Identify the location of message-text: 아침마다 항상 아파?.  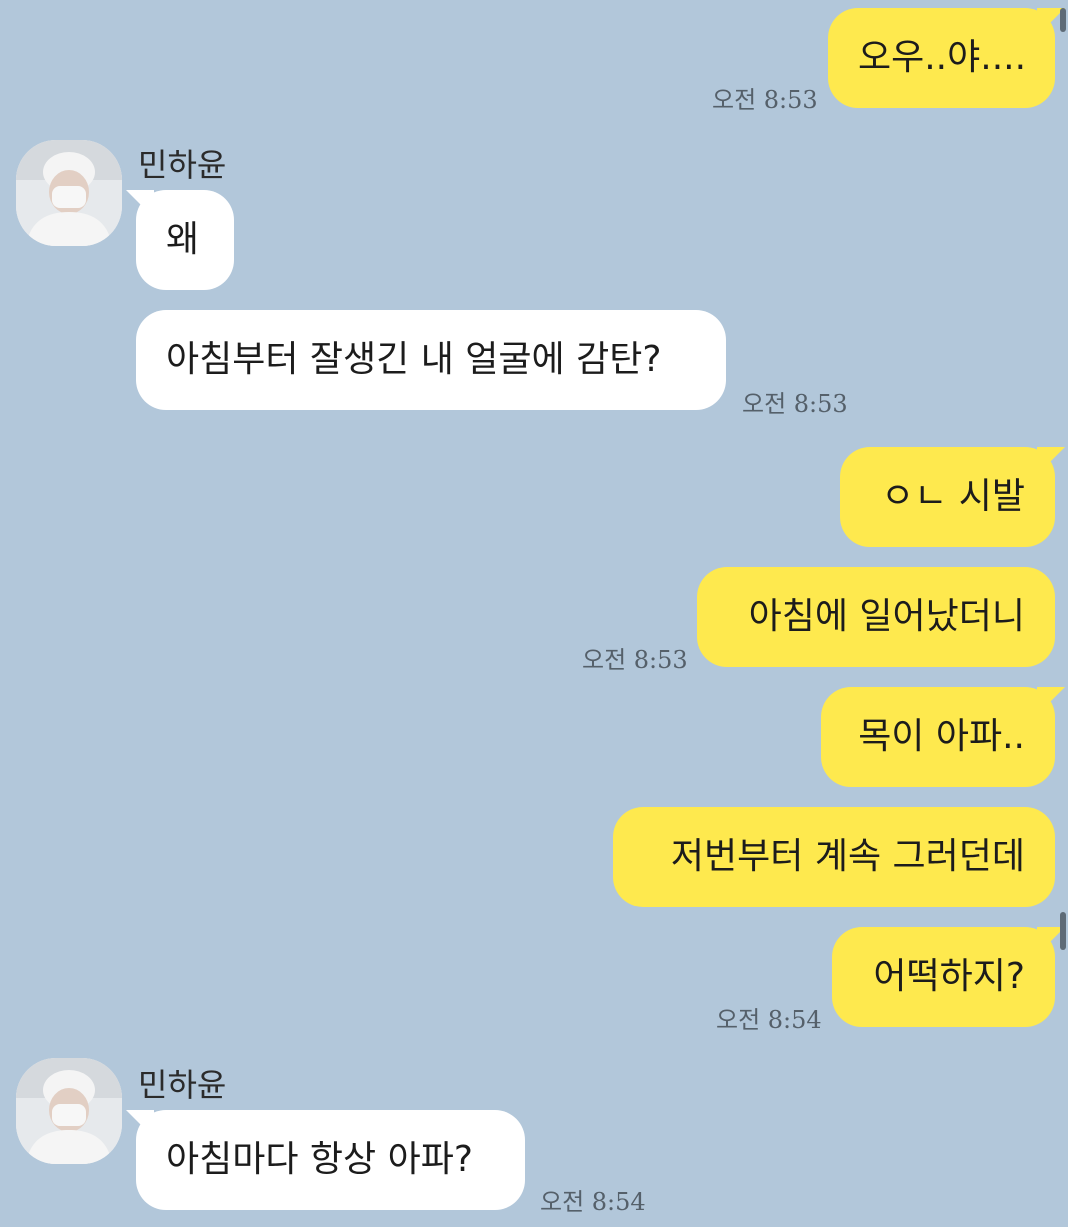
(319, 1159).